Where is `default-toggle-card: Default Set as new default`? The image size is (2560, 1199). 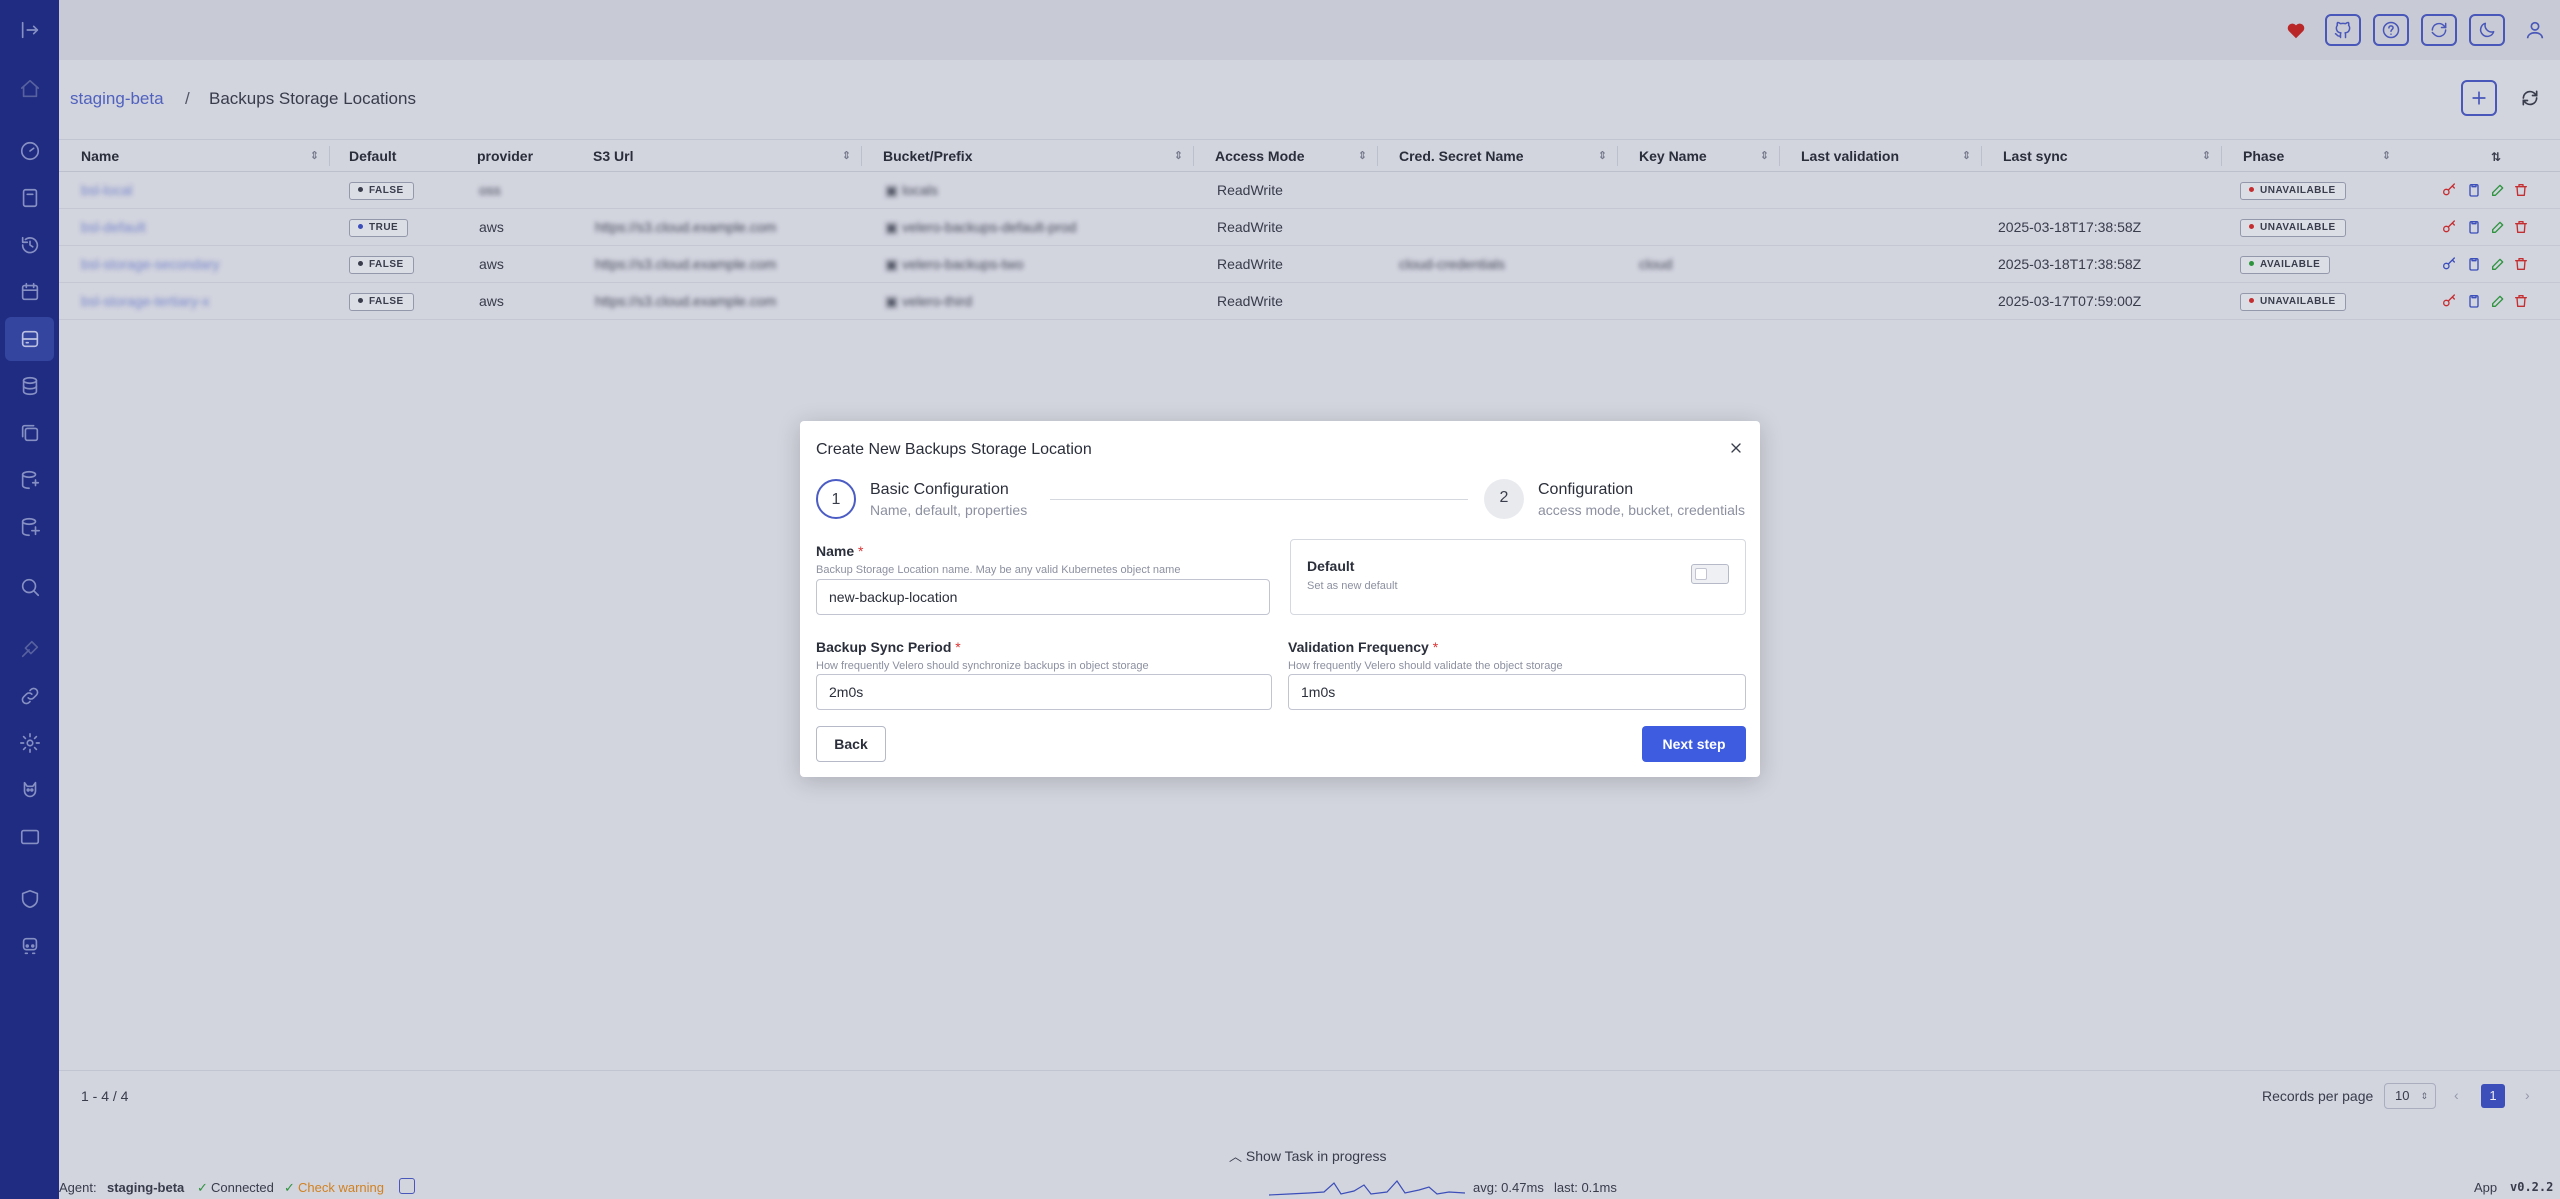
default-toggle-card: Default Set as new default is located at coordinates (1518, 577).